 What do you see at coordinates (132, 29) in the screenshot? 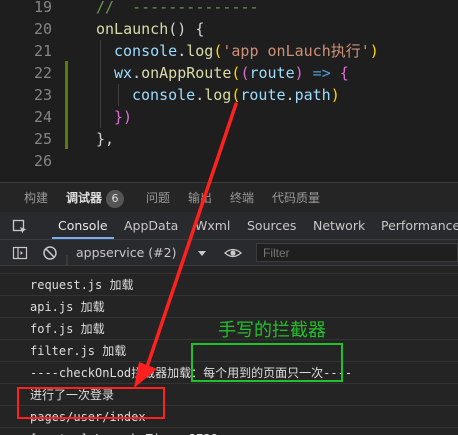
I see `code-token: onLaunch` at bounding box center [132, 29].